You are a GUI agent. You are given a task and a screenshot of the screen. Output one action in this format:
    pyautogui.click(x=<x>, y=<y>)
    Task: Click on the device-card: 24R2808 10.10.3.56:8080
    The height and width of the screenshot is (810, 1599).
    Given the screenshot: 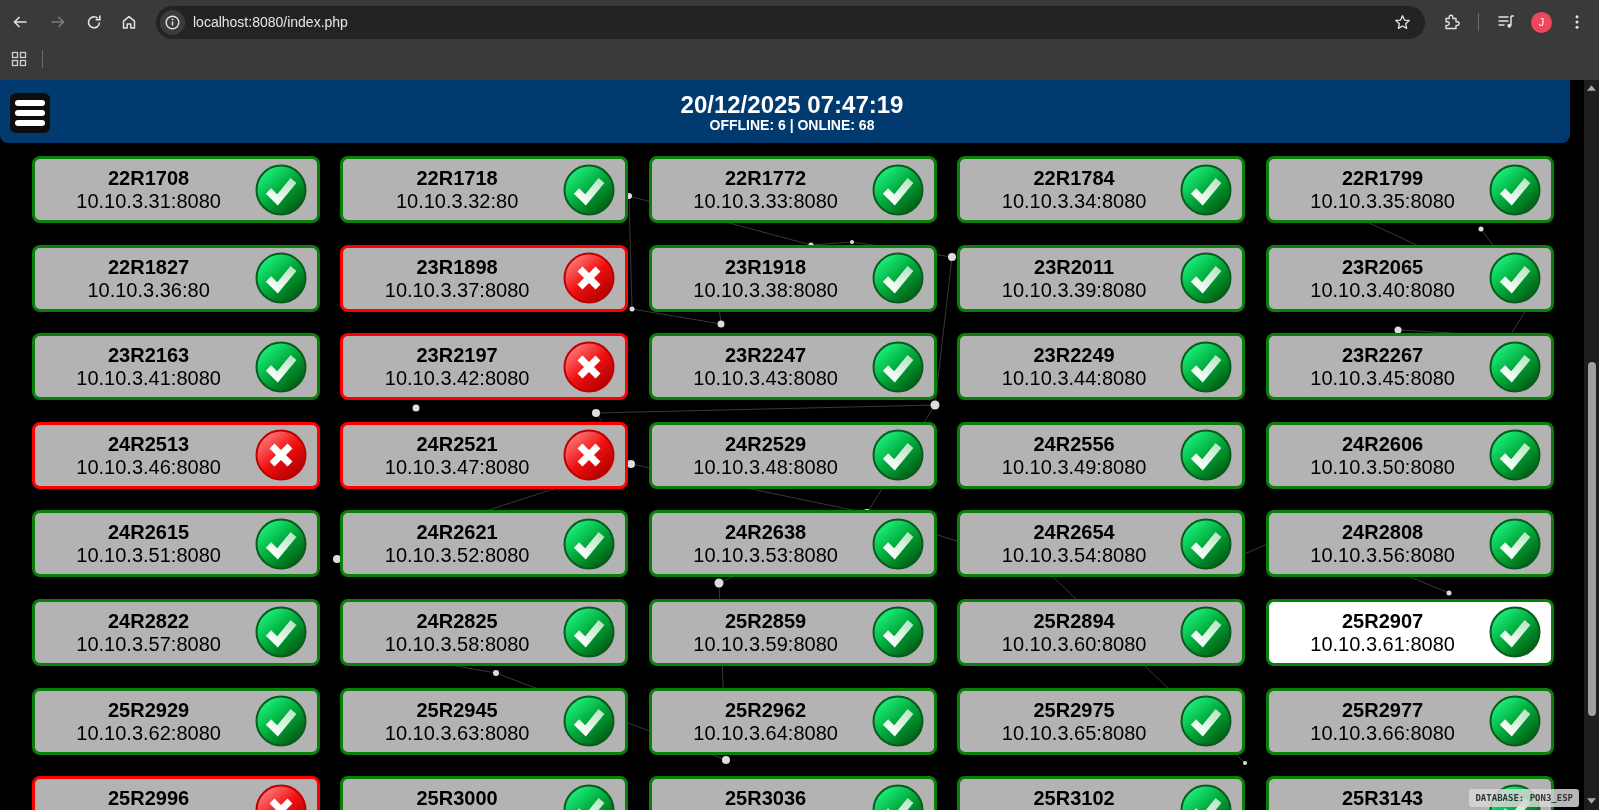 What is the action you would take?
    pyautogui.click(x=1409, y=544)
    